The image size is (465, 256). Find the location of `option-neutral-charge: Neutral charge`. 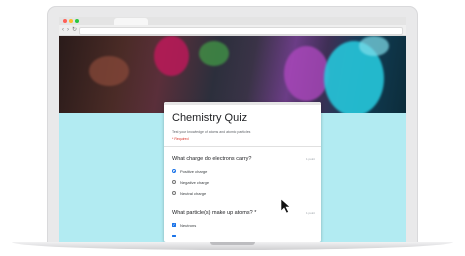

option-neutral-charge: Neutral charge is located at coordinates (189, 193).